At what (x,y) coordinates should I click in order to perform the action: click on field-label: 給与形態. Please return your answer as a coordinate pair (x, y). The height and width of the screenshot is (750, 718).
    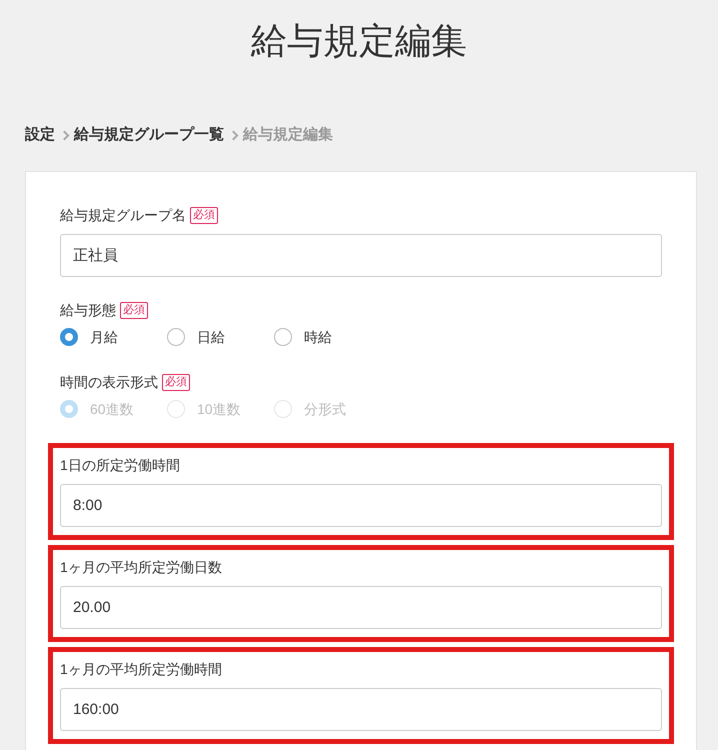
    Looking at the image, I should click on (88, 310).